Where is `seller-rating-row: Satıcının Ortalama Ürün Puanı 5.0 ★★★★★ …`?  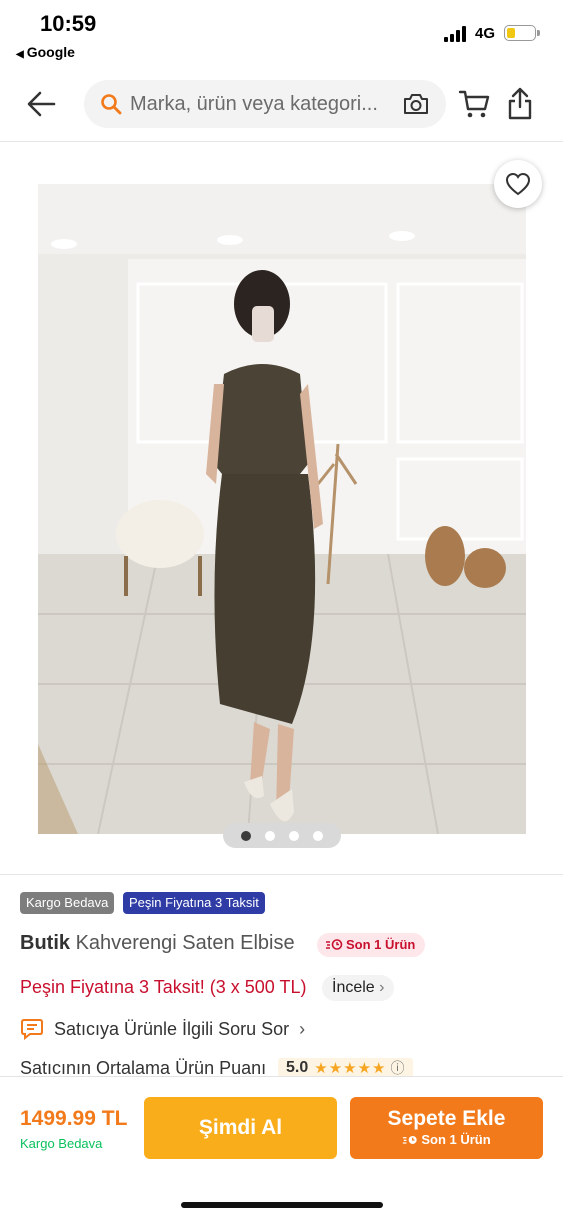
seller-rating-row: Satıcının Ortalama Ürün Puanı 5.0 ★★★★★ … is located at coordinates (291, 1067).